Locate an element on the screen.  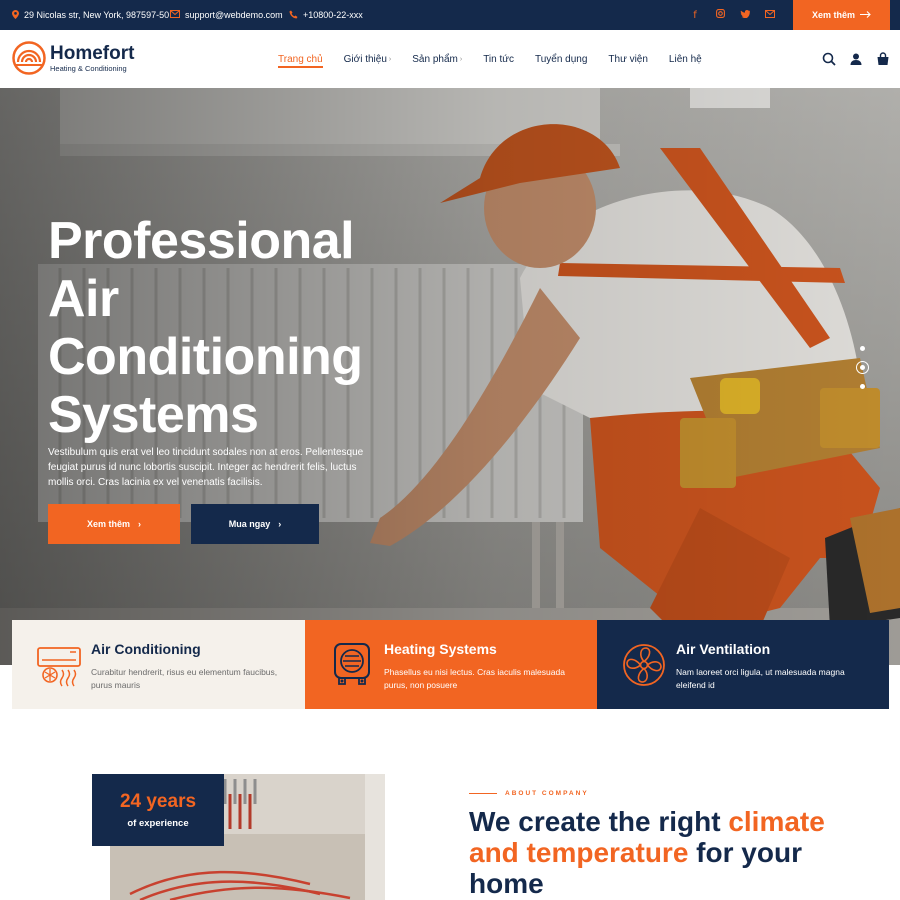
nav-label: Tuyển dụng is located at coordinates (561, 59).